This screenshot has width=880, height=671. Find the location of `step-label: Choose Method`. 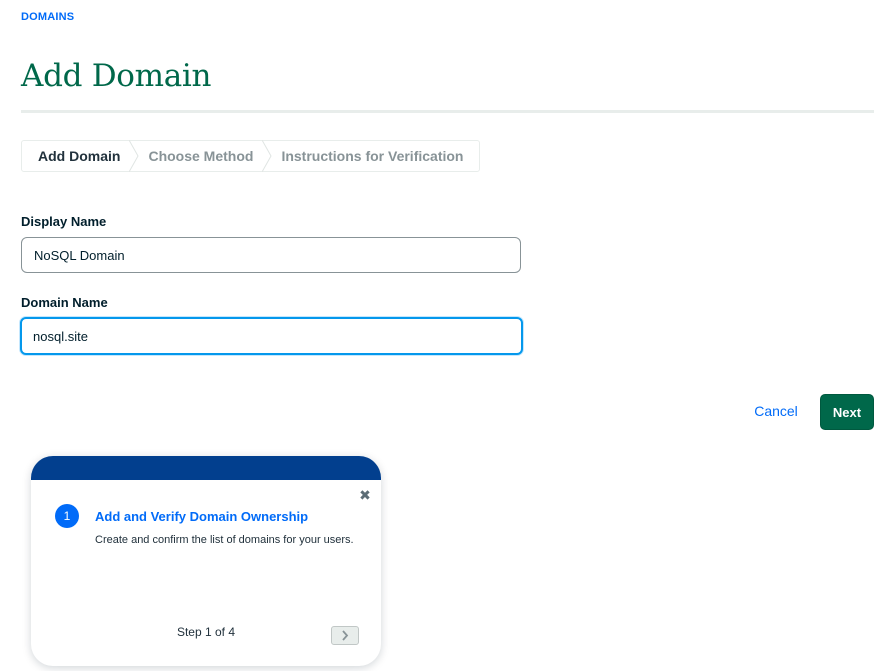

step-label: Choose Method is located at coordinates (201, 156).